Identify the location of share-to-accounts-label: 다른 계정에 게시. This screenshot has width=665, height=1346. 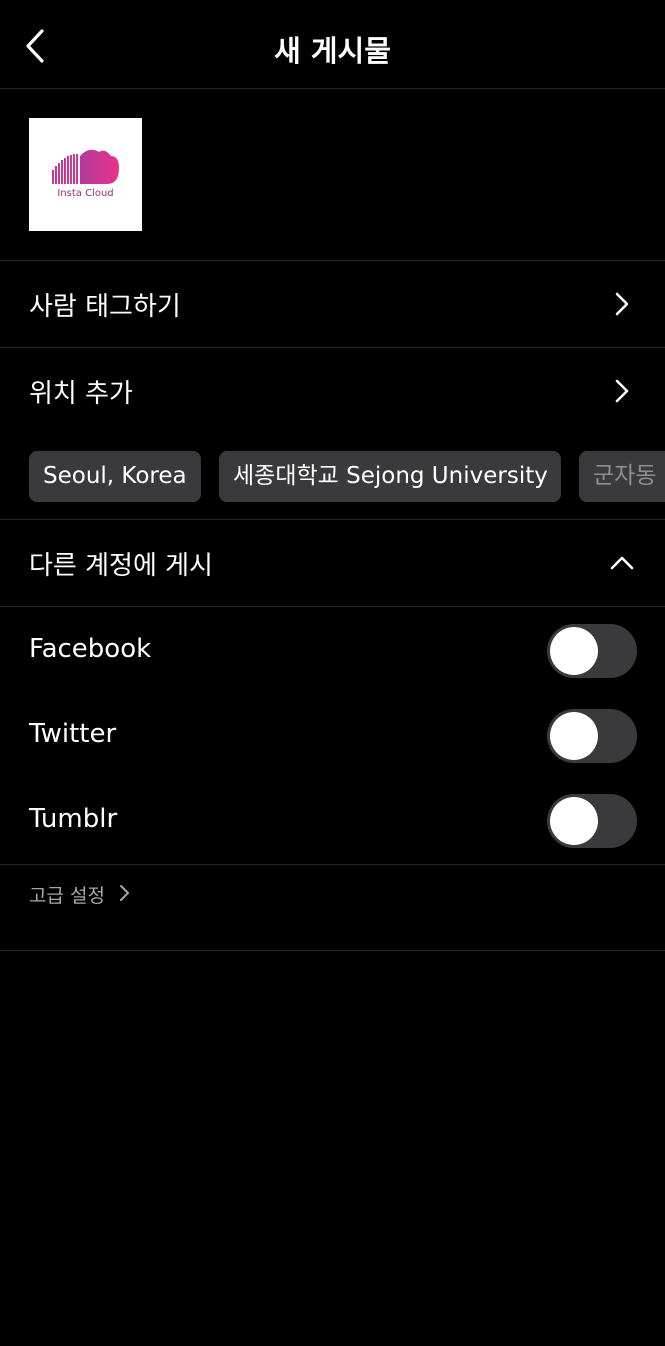
(121, 566).